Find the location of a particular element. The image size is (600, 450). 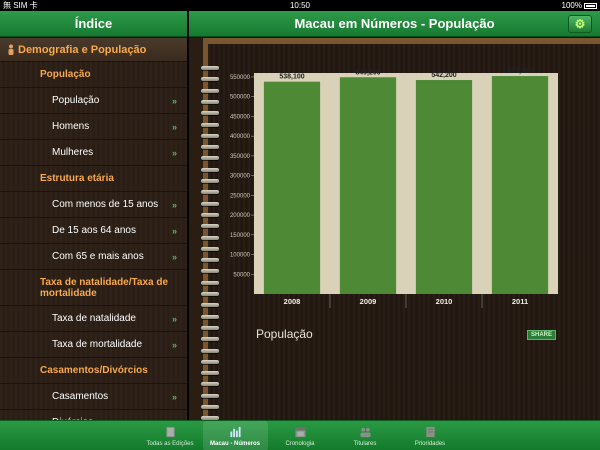

sidebar-item: Homens » is located at coordinates (93, 127).